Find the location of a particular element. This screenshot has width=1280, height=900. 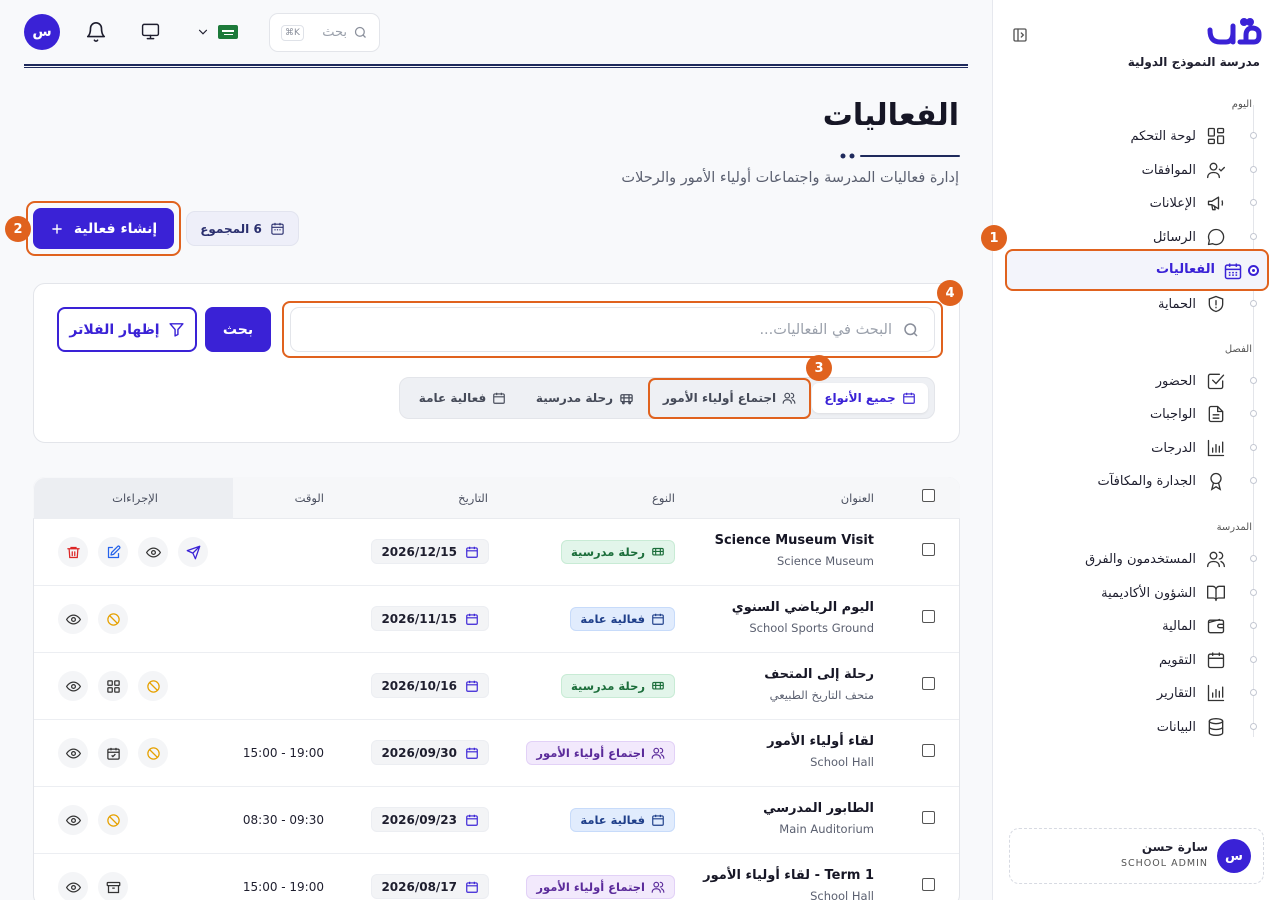

annotation-badge: 3 is located at coordinates (819, 368).